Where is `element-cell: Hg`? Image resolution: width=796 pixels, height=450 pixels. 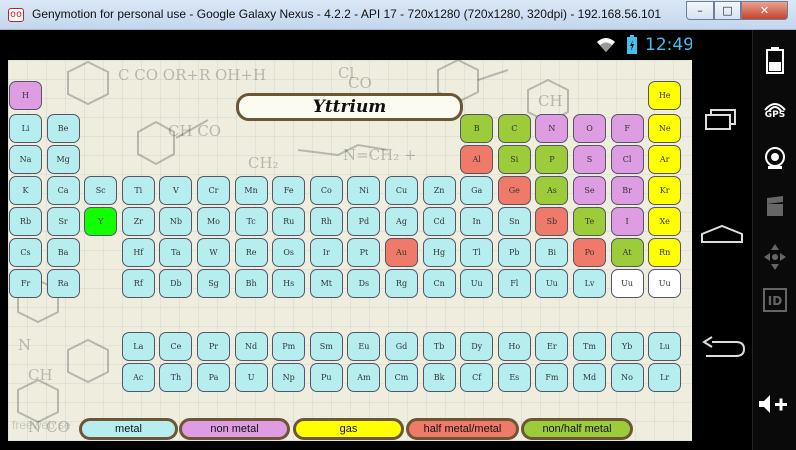
element-cell: Hg is located at coordinates (439, 252).